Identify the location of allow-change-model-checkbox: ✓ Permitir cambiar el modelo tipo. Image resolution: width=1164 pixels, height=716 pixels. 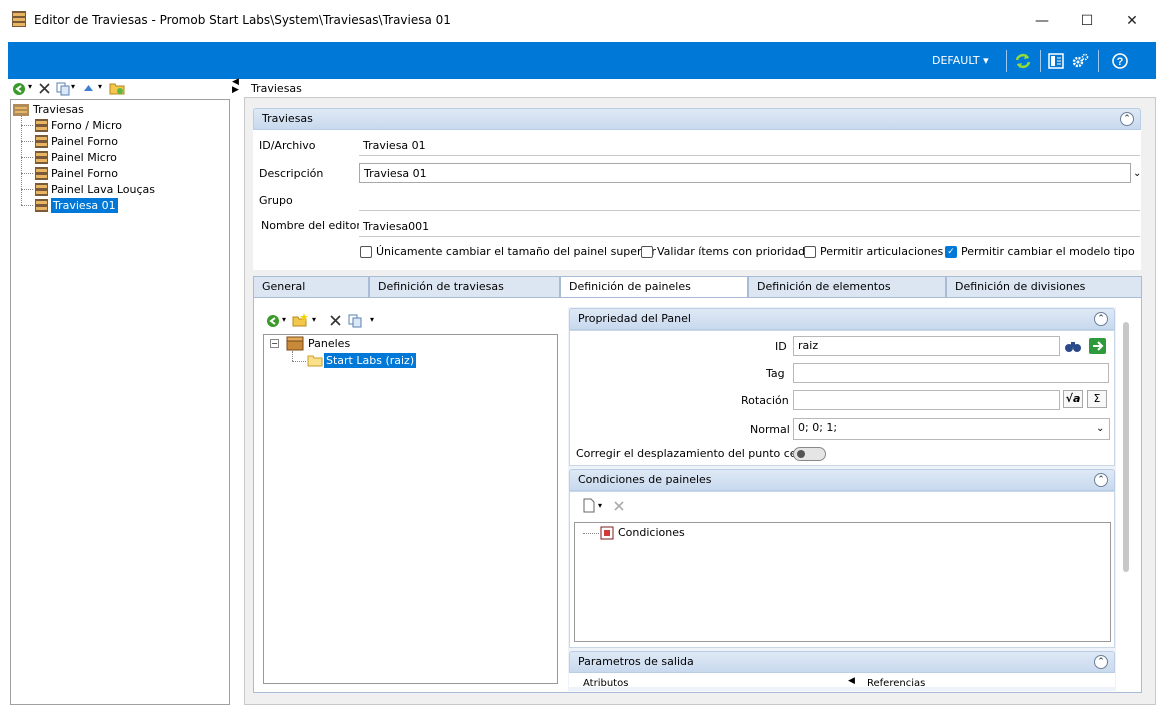
(1040, 251).